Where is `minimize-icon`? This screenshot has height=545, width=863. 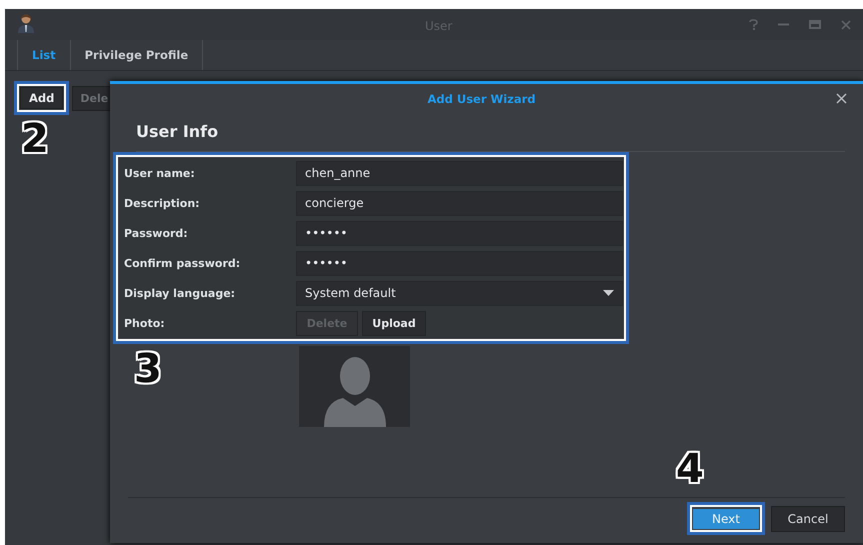 minimize-icon is located at coordinates (783, 24).